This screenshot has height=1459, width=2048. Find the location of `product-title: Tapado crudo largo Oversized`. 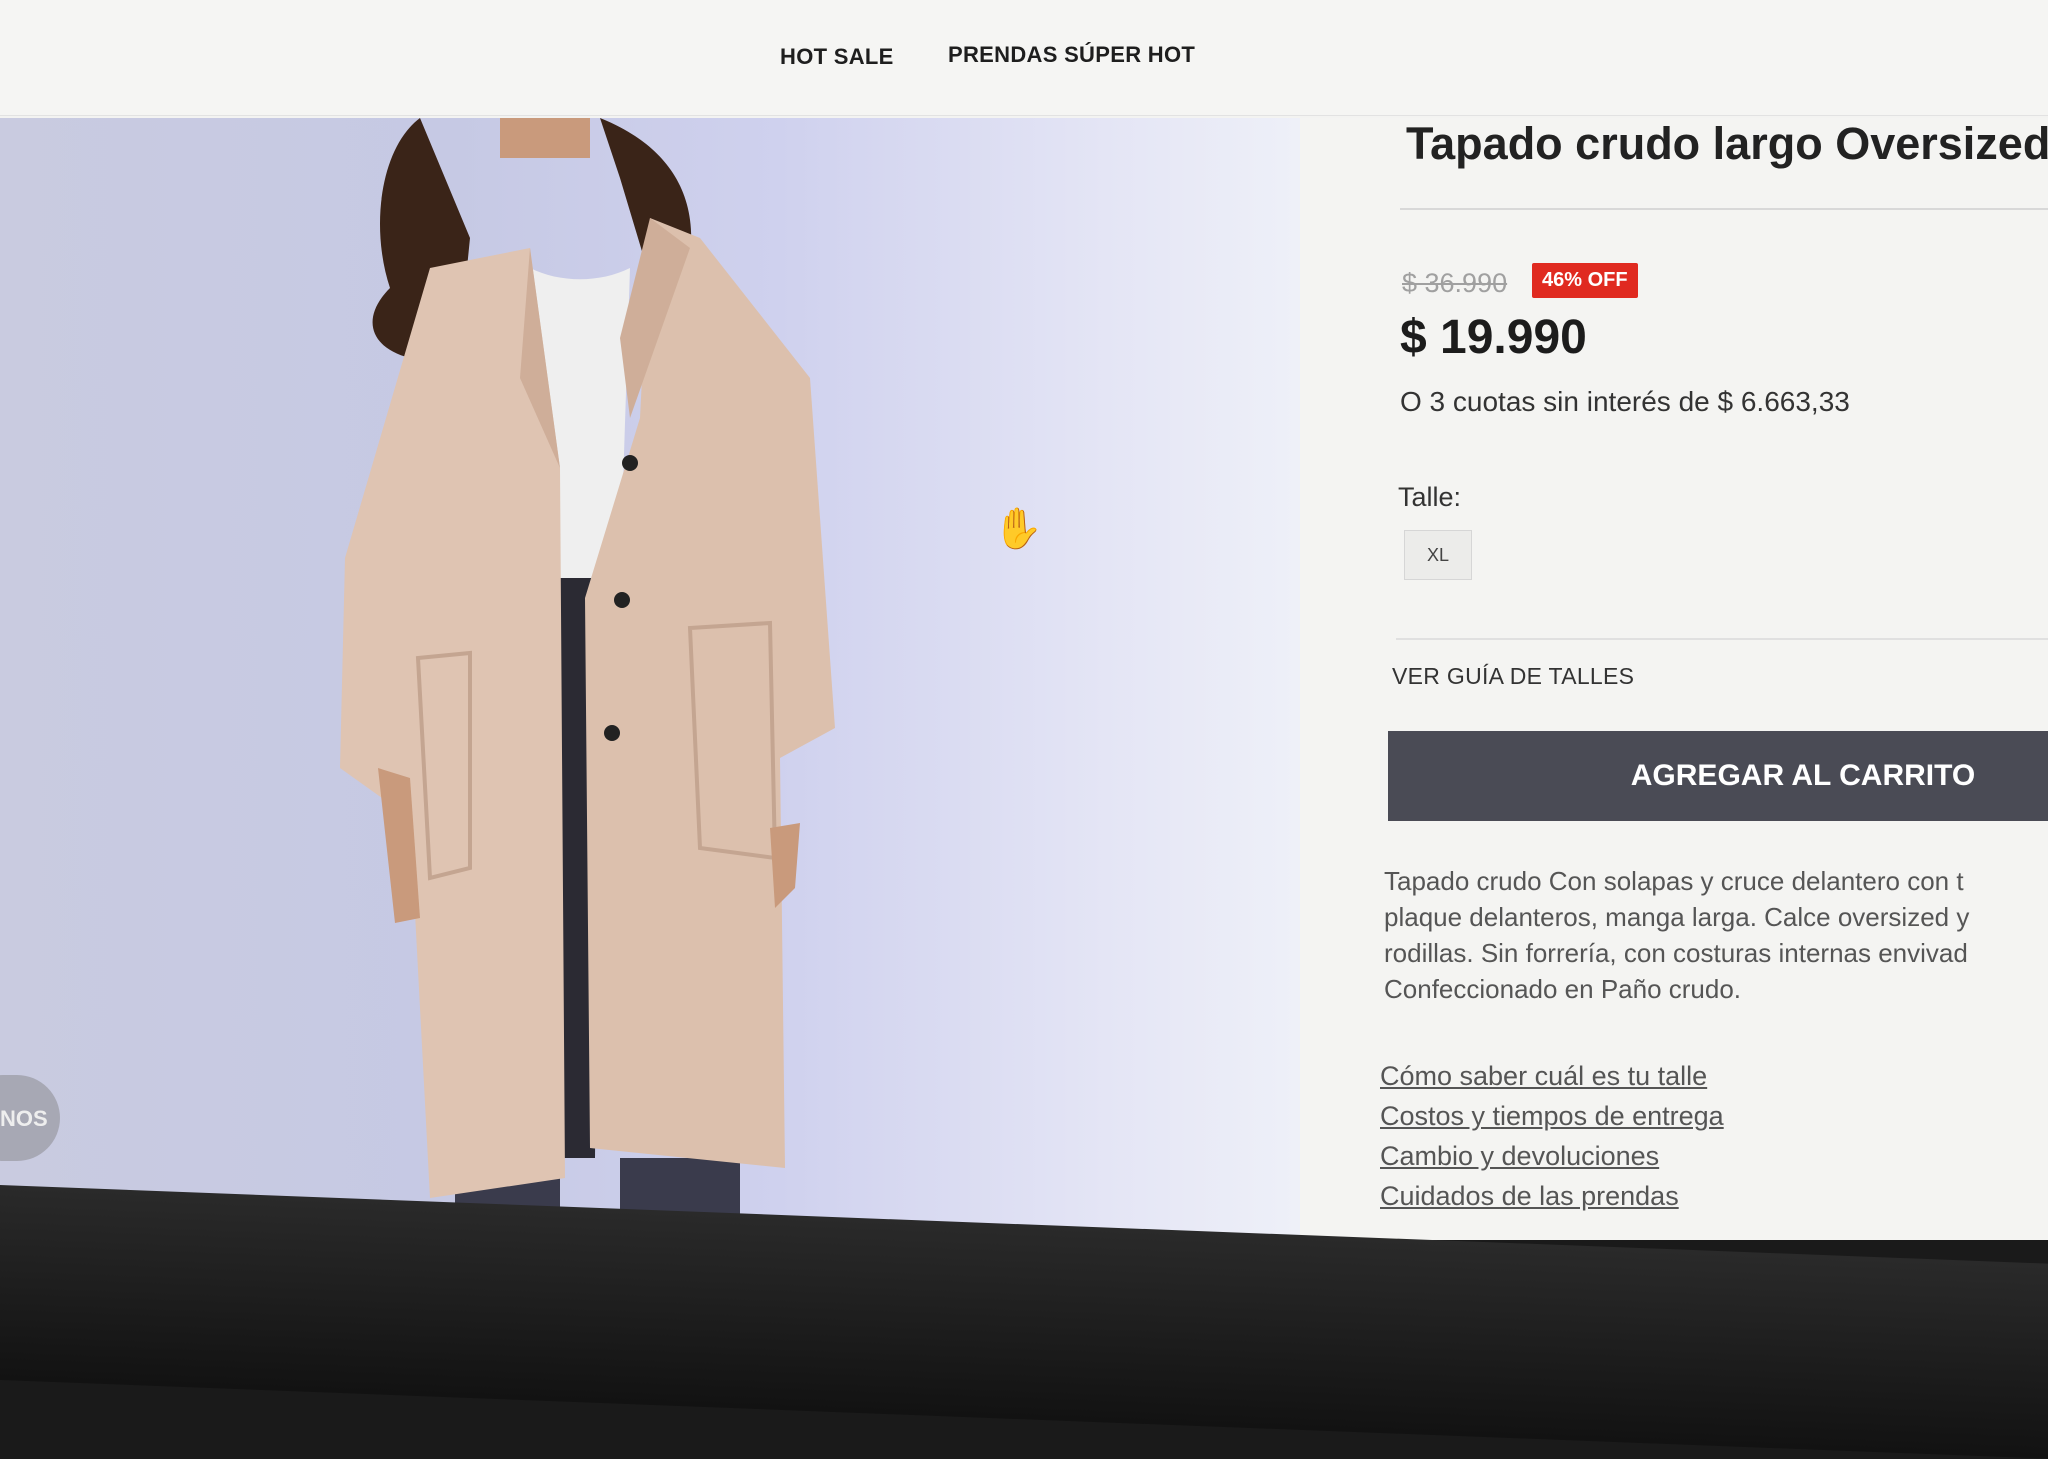

product-title: Tapado crudo largo Oversized is located at coordinates (1727, 143).